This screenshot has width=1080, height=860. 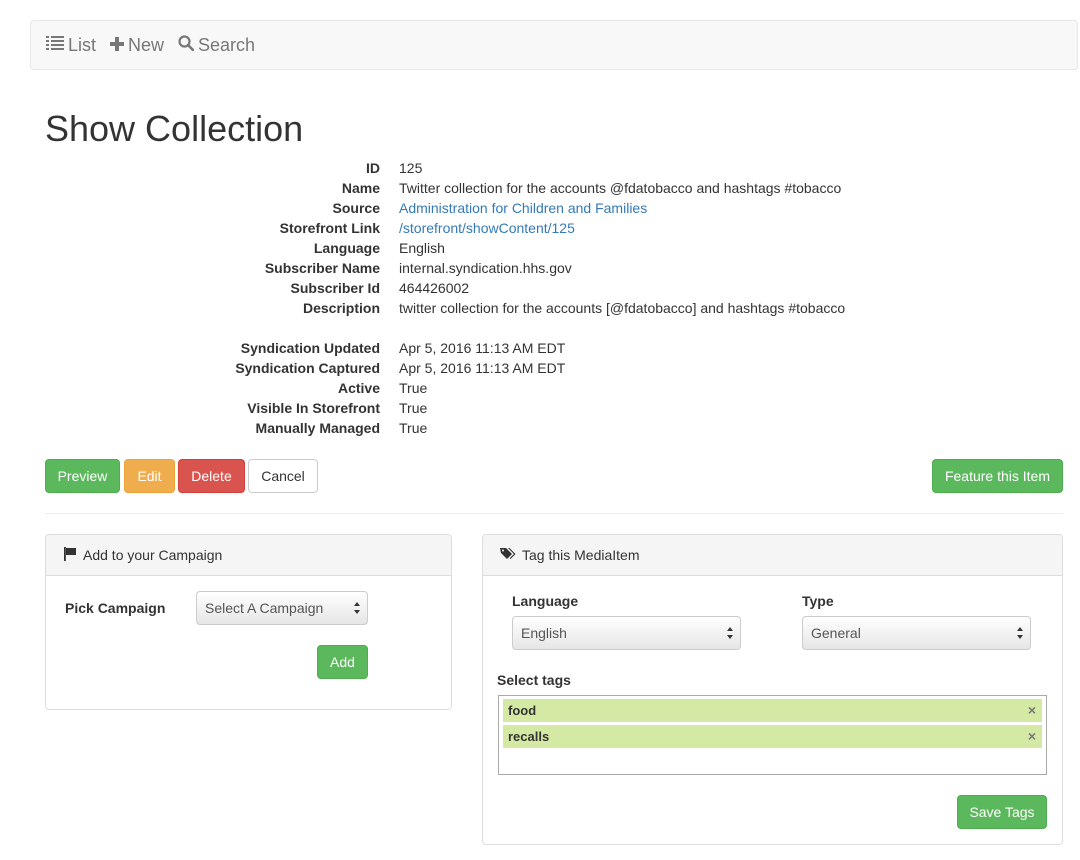 I want to click on detail-label: ID, so click(x=373, y=168).